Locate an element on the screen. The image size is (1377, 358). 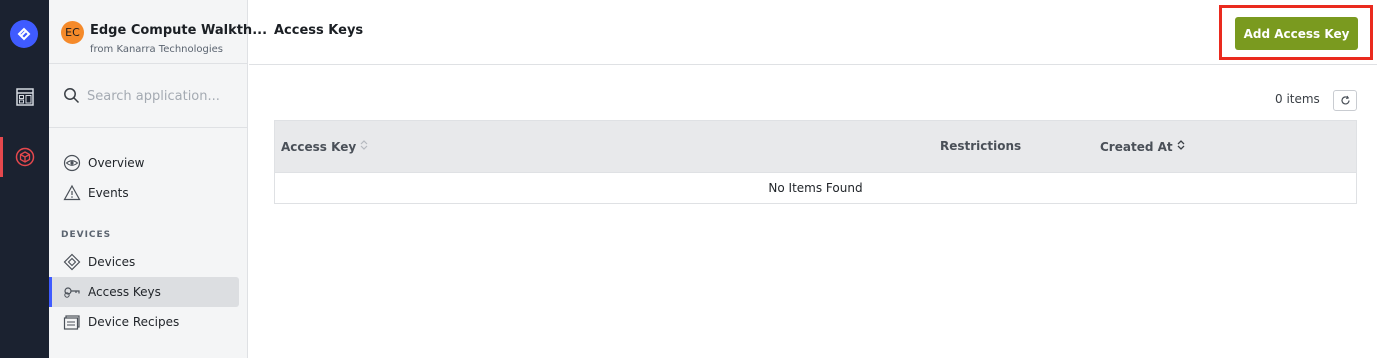
eye-icon is located at coordinates (72, 163).